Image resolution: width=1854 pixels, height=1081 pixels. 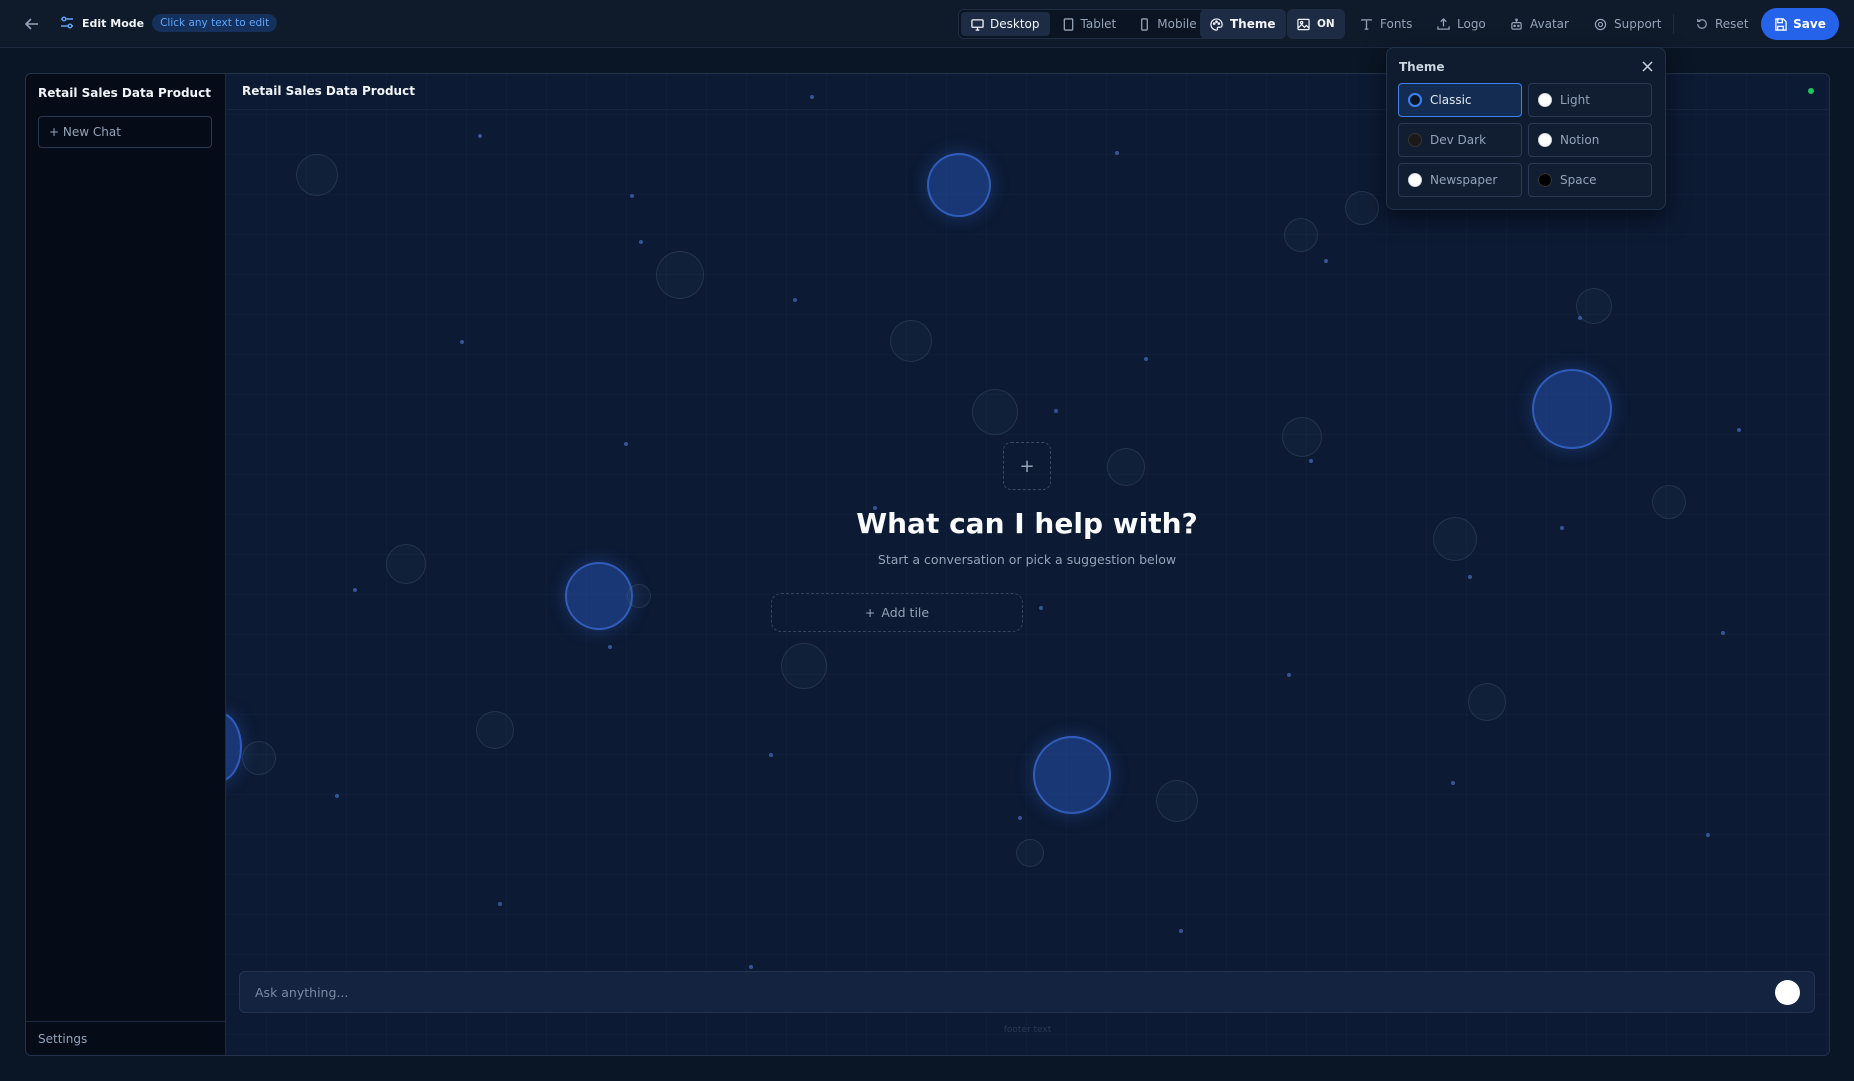 What do you see at coordinates (125, 132) in the screenshot?
I see `new-chat-button: + New Chat` at bounding box center [125, 132].